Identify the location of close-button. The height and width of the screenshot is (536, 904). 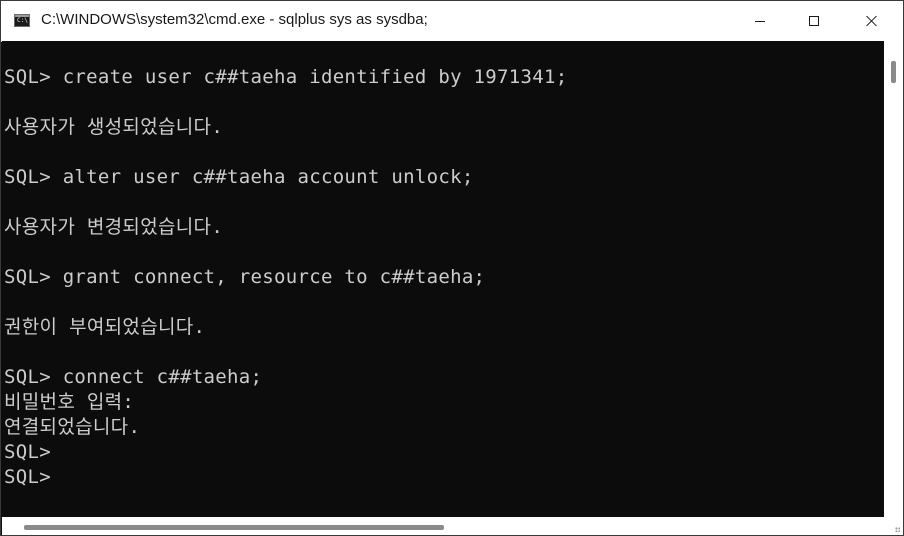
(872, 21).